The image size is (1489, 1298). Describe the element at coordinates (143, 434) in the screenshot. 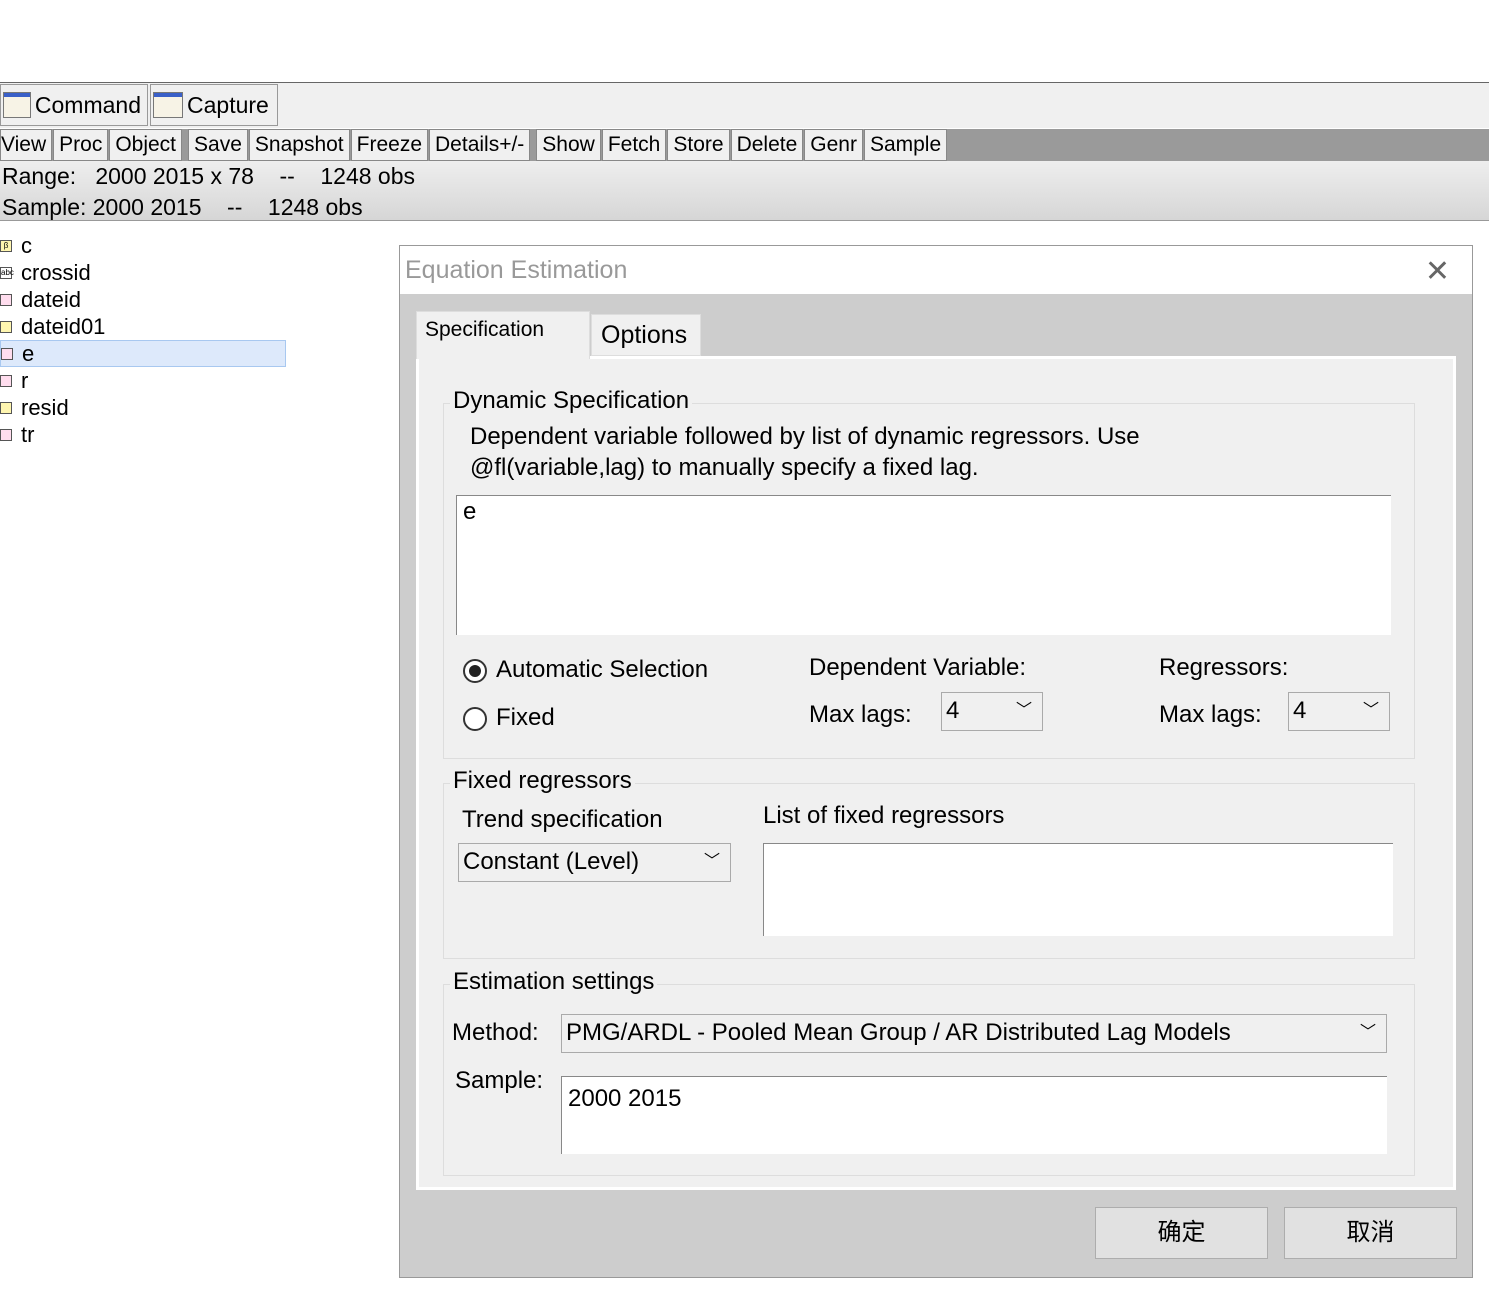

I see `list-item: tr` at that location.